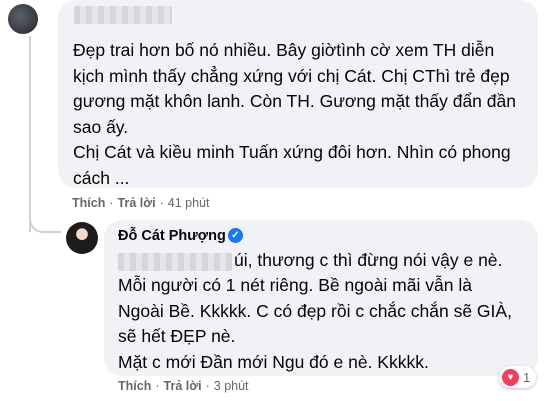 Image resolution: width=558 pixels, height=401 pixels. What do you see at coordinates (235, 235) in the screenshot?
I see `verified-badge-icon: ✓` at bounding box center [235, 235].